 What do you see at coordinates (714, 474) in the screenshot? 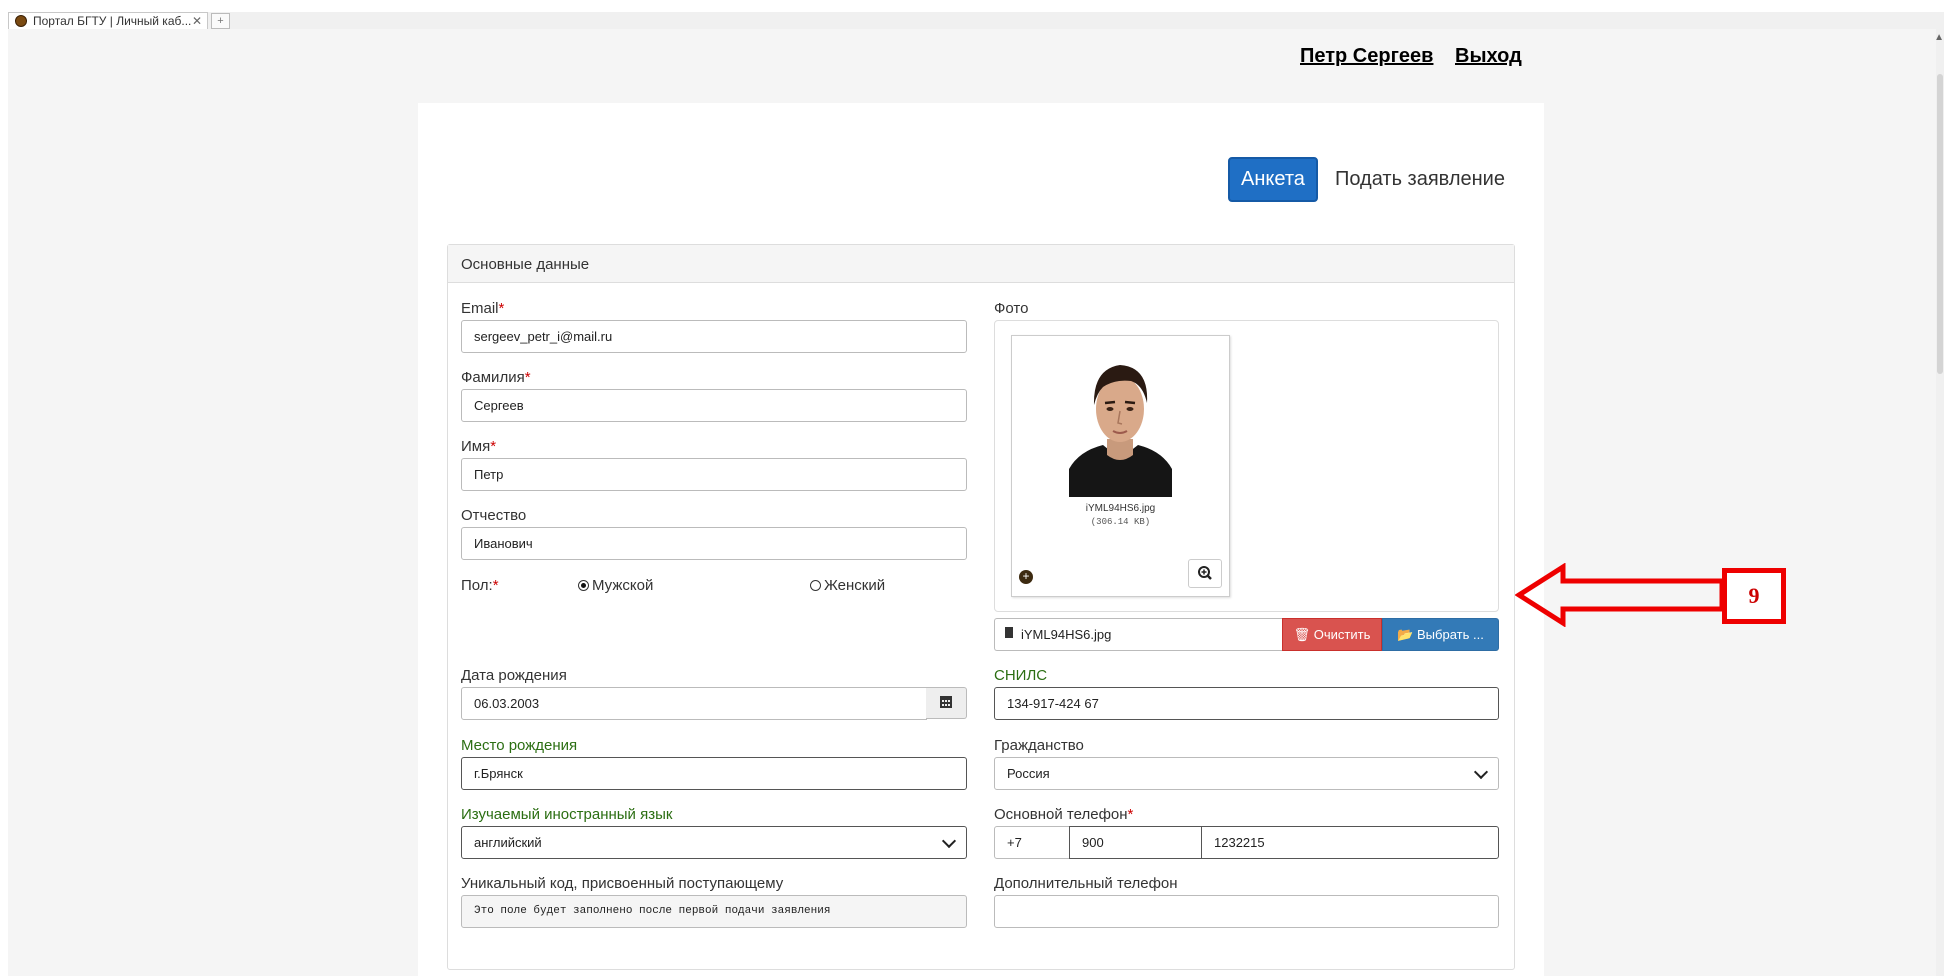
I see `name-field: Петр` at bounding box center [714, 474].